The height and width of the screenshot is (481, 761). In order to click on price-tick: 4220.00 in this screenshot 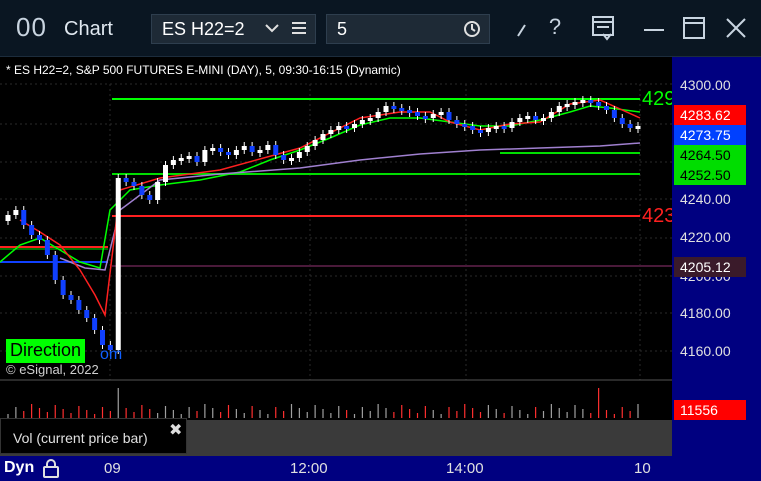, I will do `click(705, 237)`.